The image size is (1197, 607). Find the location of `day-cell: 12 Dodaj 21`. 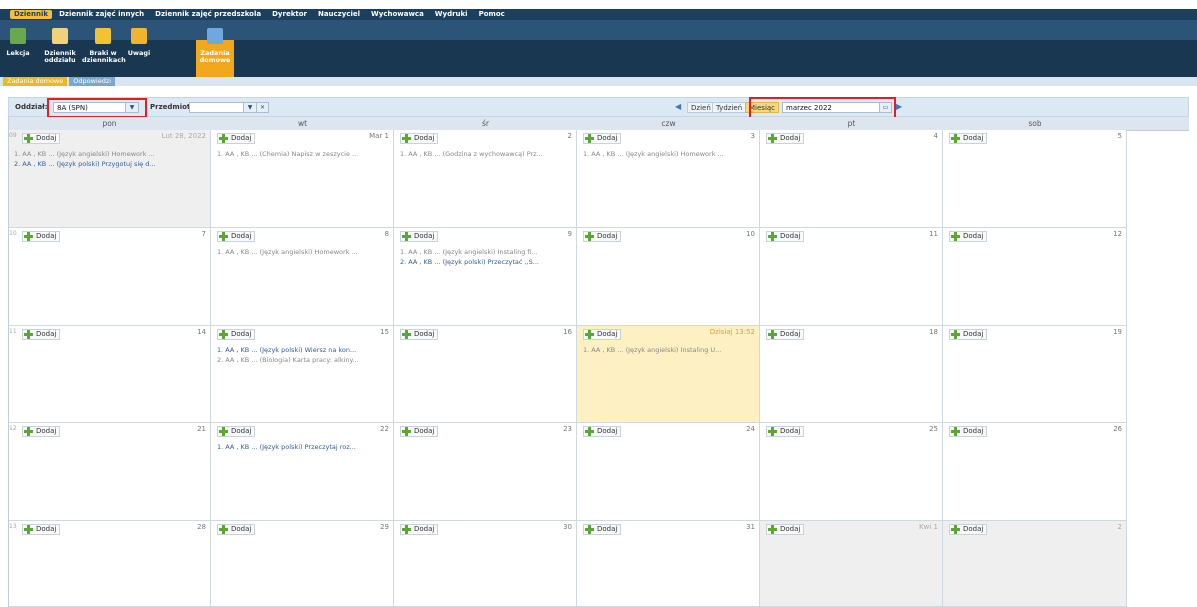

day-cell: 12 Dodaj 21 is located at coordinates (109, 472).